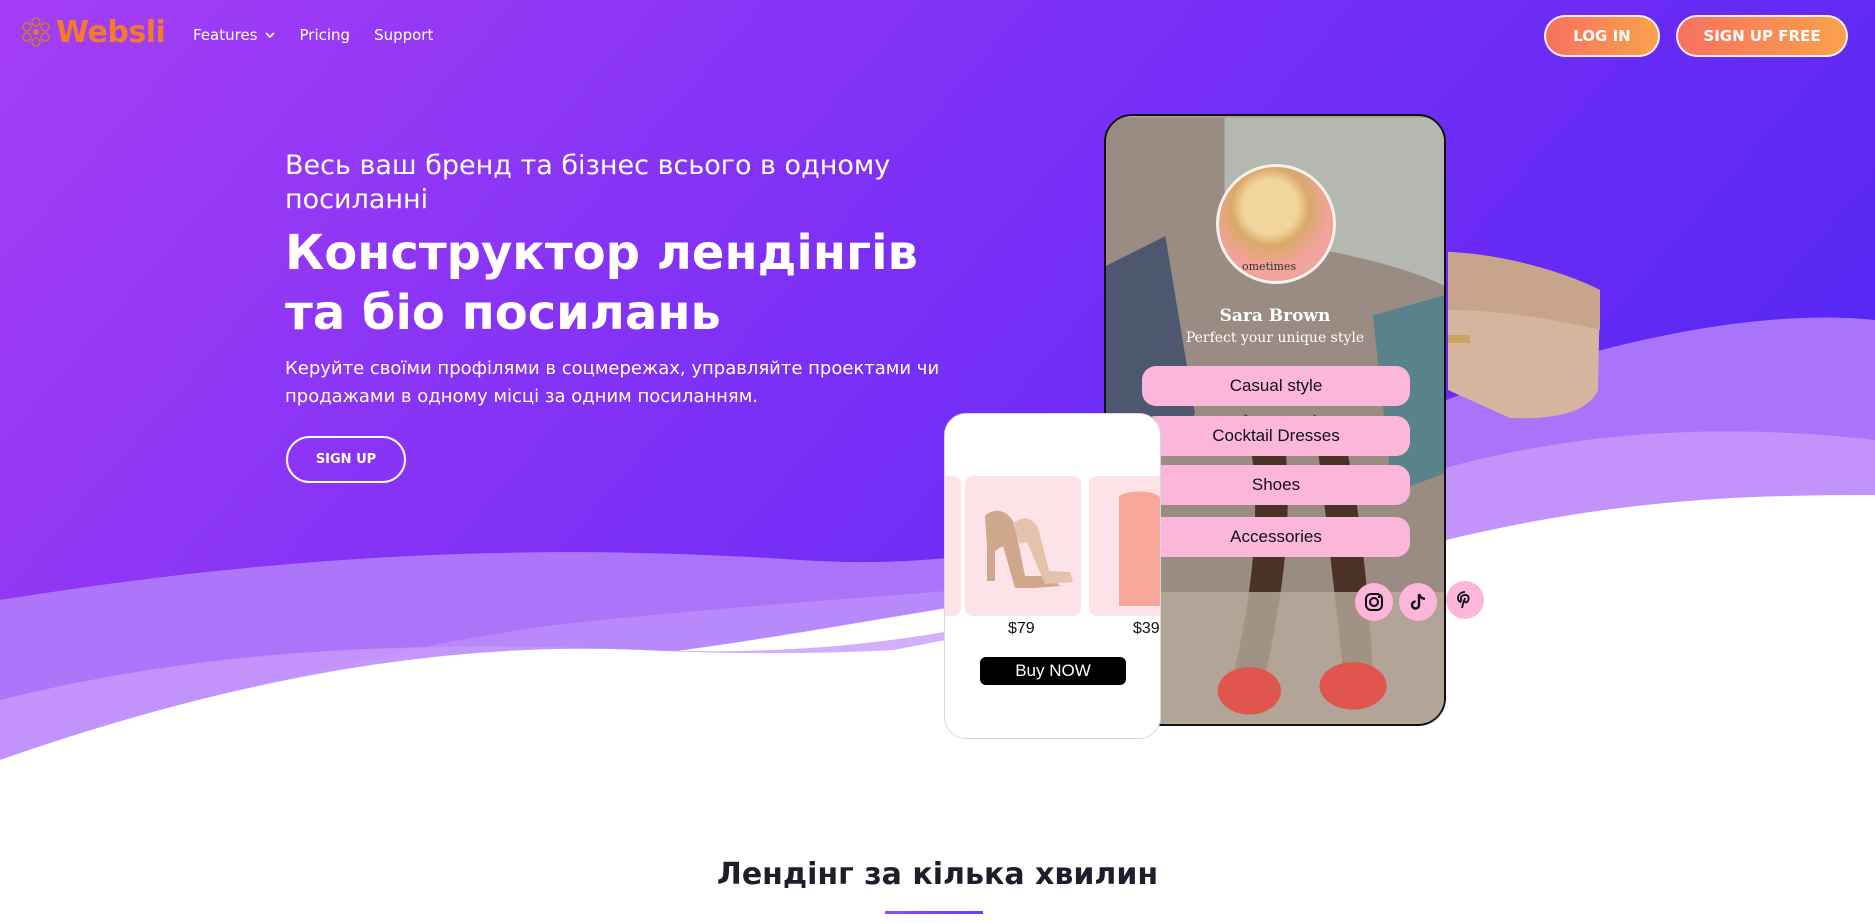 The height and width of the screenshot is (923, 1875). I want to click on price-blouse: $39, so click(1146, 628).